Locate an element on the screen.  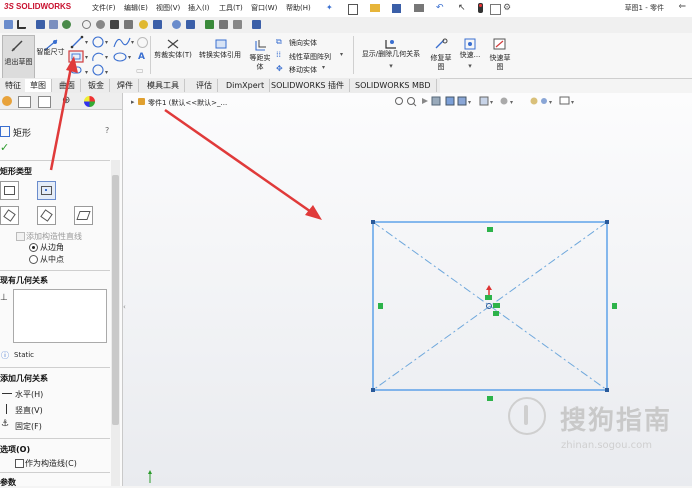
watermark-logo is located at coordinates (527, 416).